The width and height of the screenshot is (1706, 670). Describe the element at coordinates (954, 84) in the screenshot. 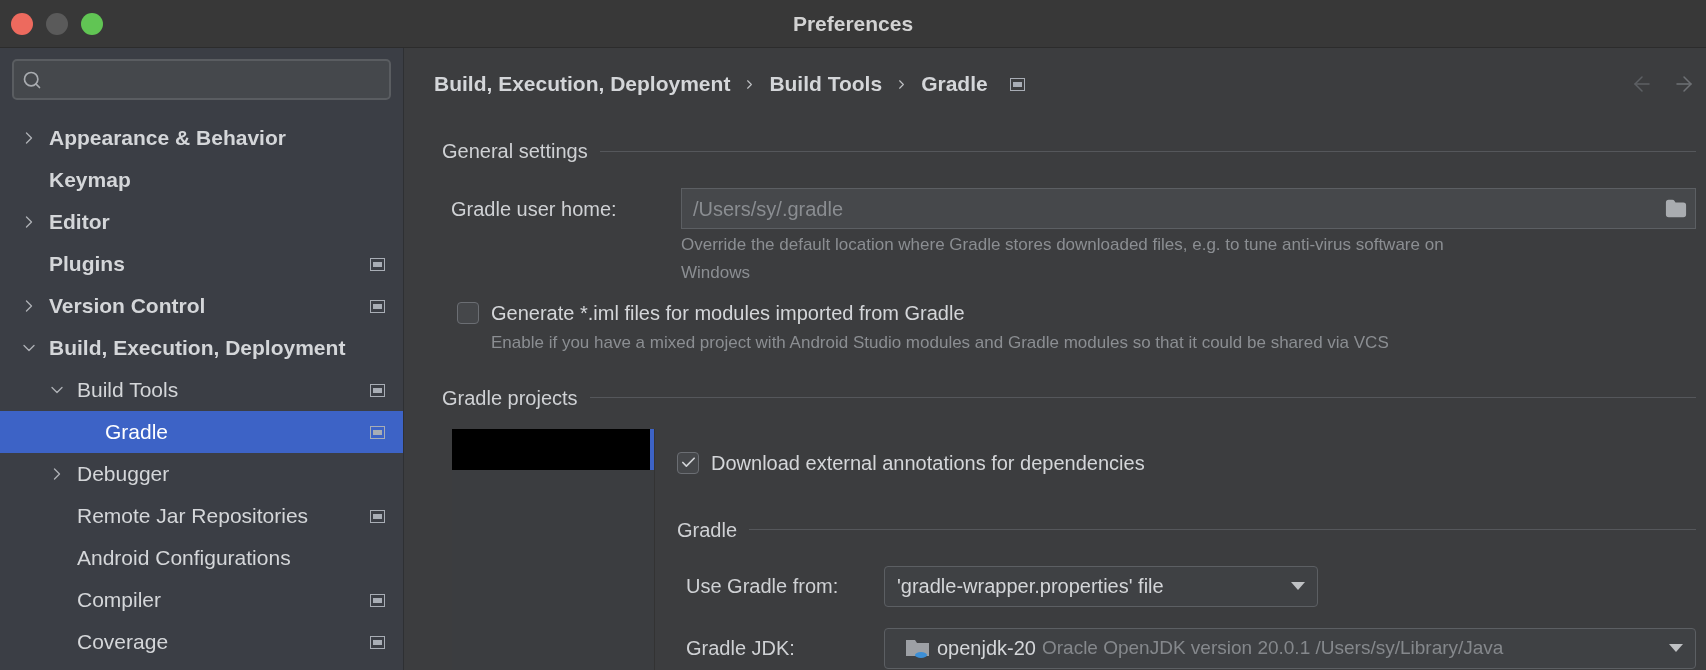

I see `breadcrumb-item: Gradle` at that location.